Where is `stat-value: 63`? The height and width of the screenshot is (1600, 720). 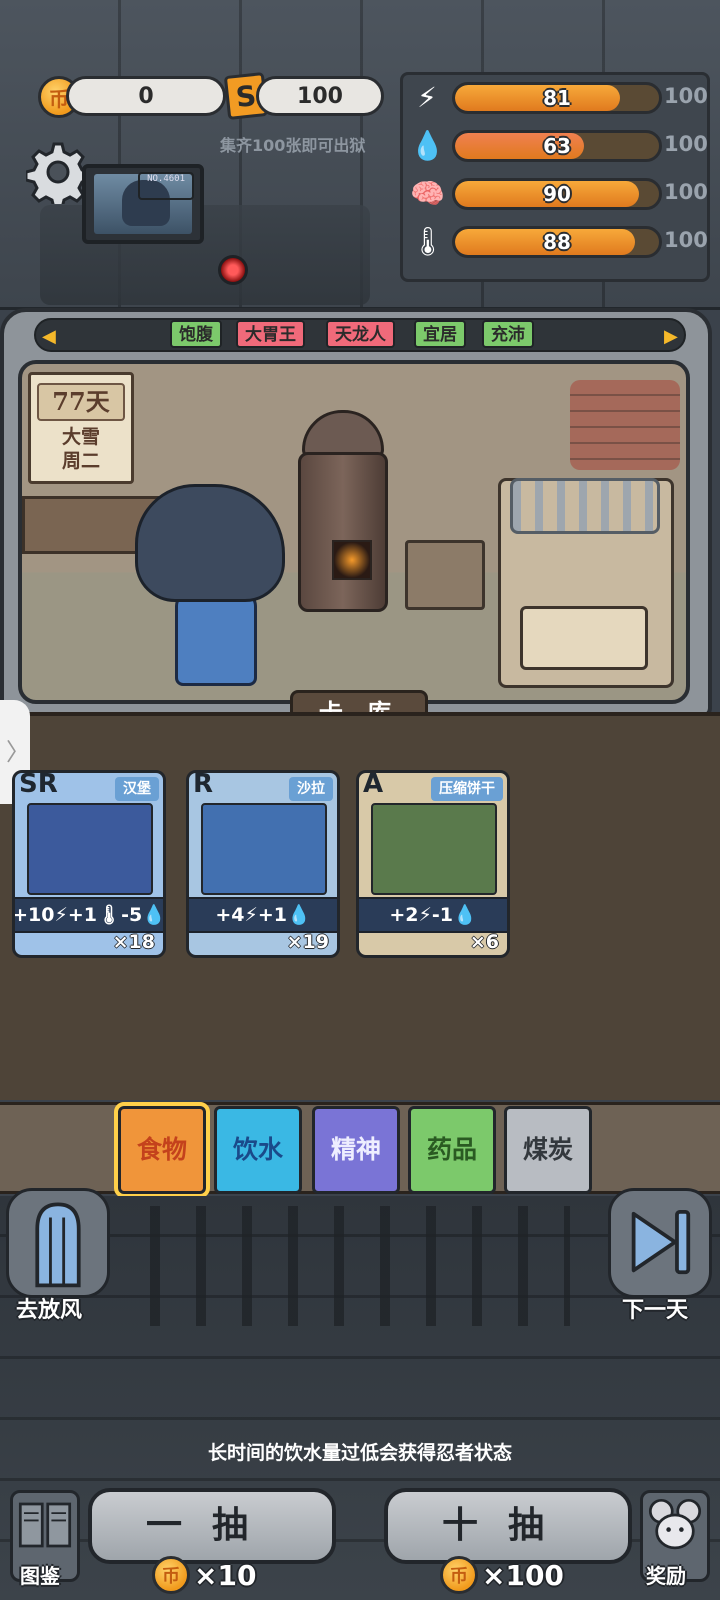 stat-value: 63 is located at coordinates (557, 146).